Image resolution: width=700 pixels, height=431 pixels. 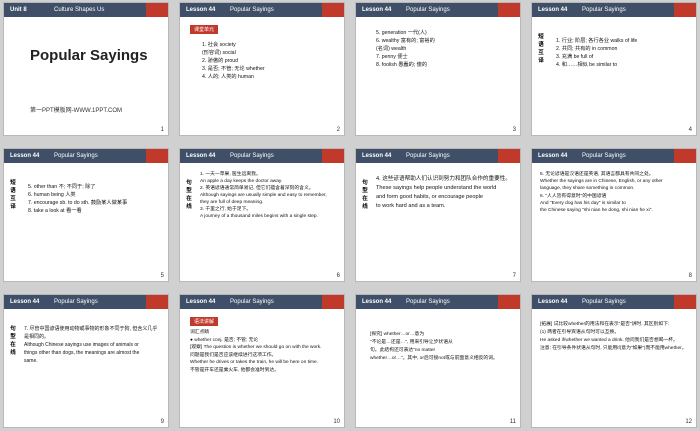 What do you see at coordinates (76, 111) in the screenshot?
I see `slide-credit: 第一PPT模板网-WWW.1PPT.COM` at bounding box center [76, 111].